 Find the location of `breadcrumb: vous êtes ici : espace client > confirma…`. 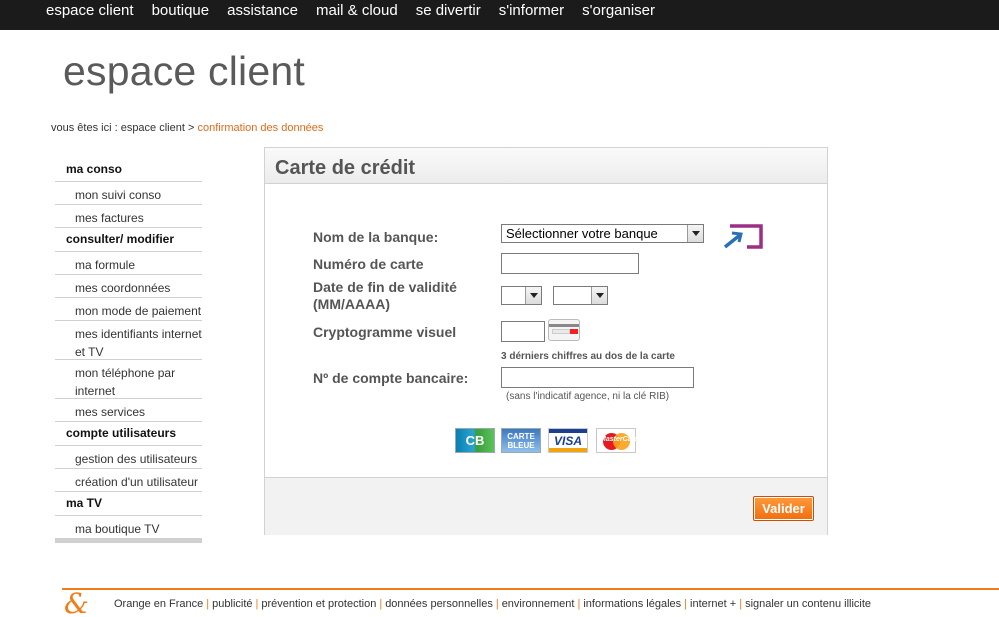

breadcrumb: vous êtes ici : espace client > confirma… is located at coordinates (187, 128).